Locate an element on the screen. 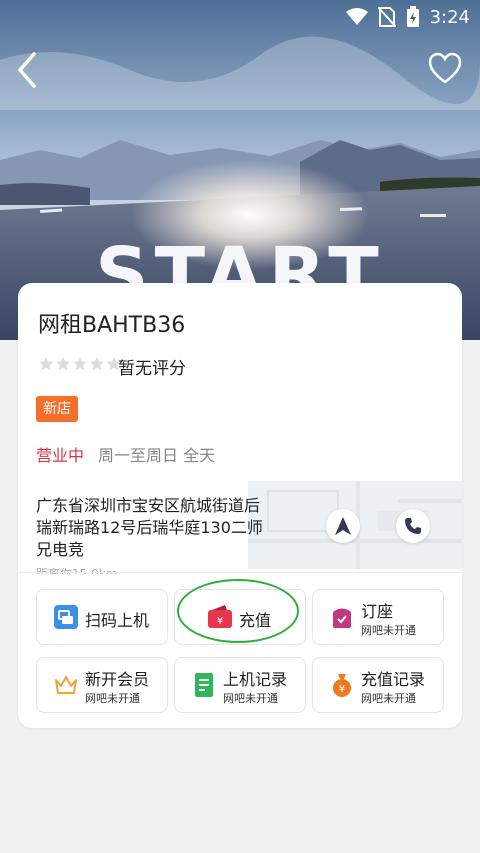  login-records-button: 上机记录 网吧未开通 is located at coordinates (240, 685).